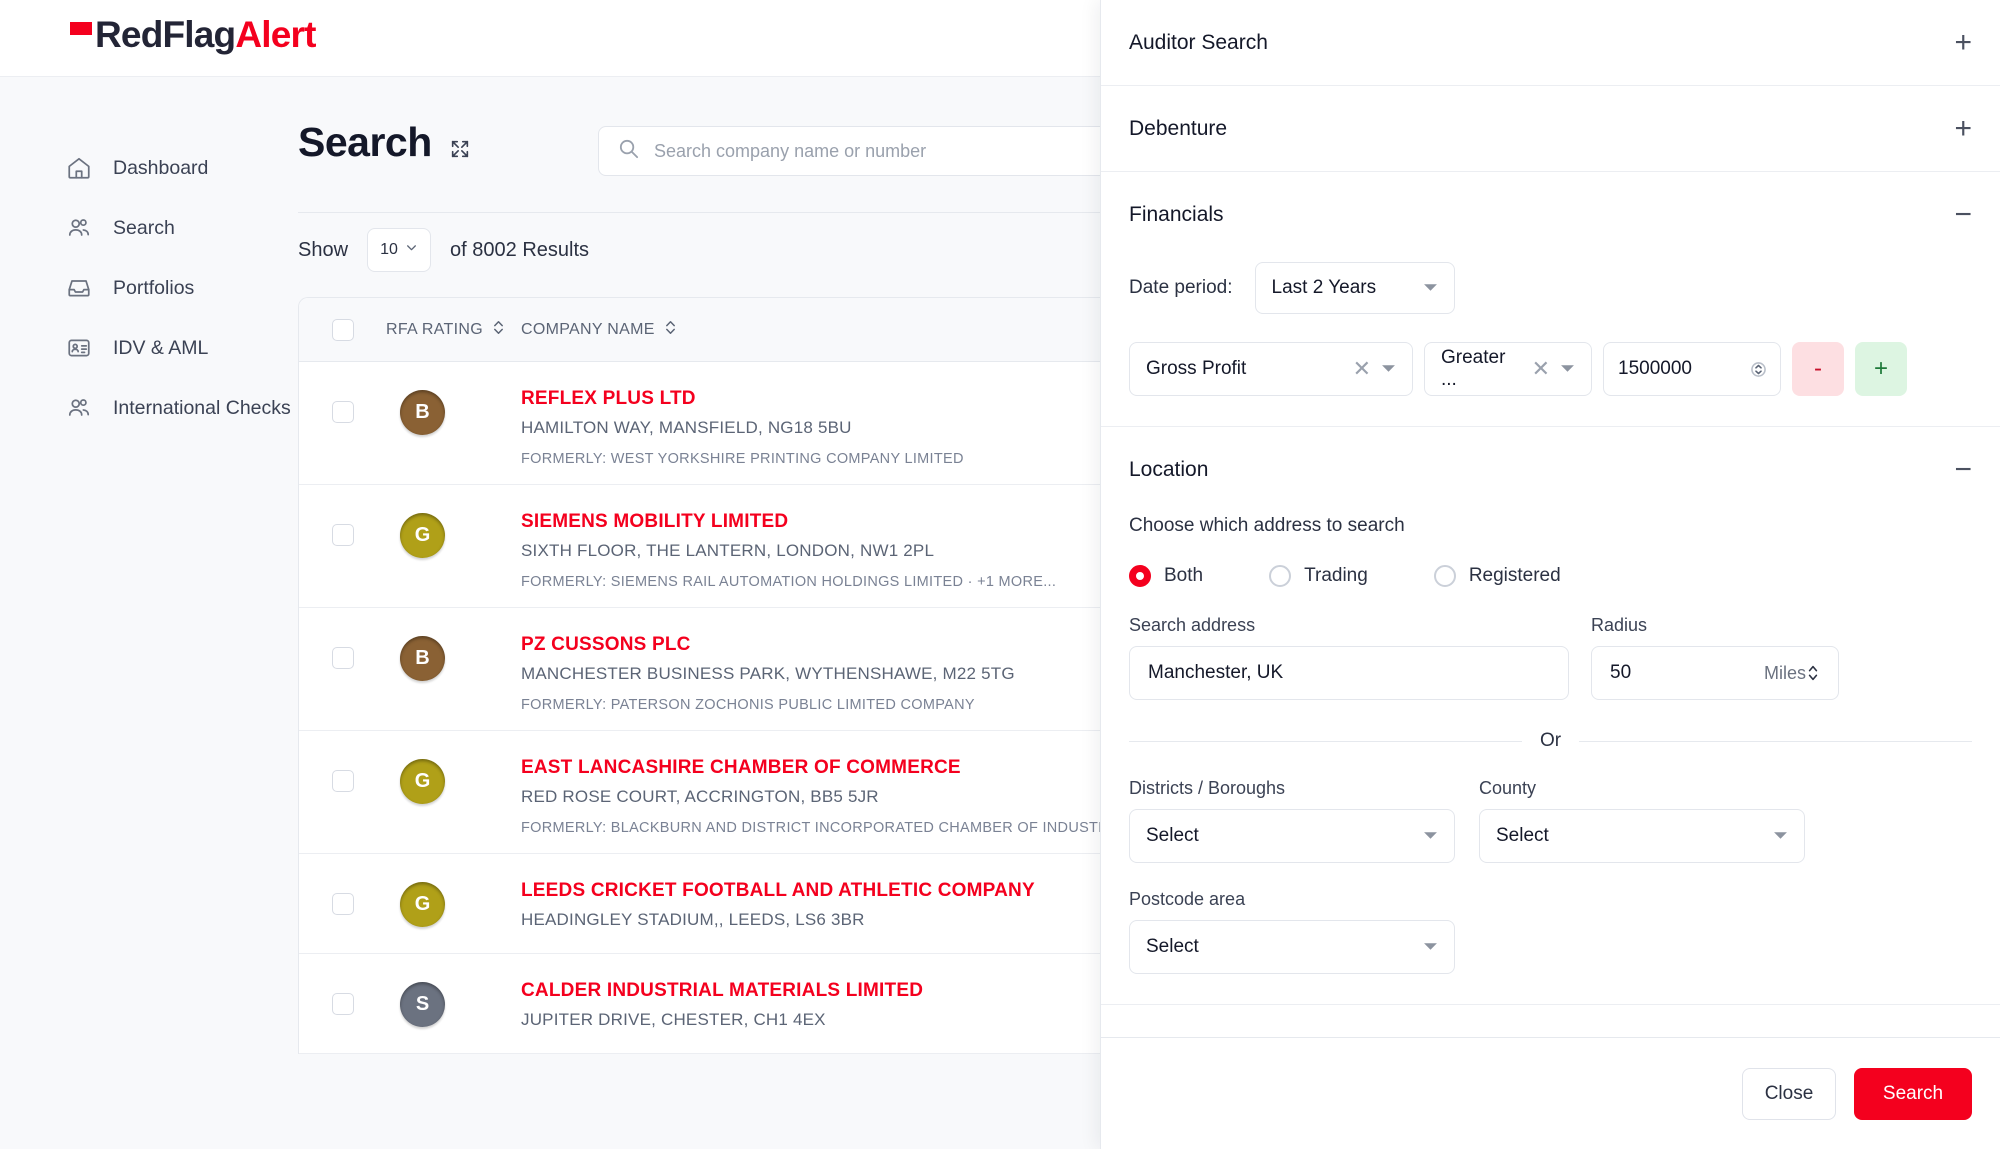 Image resolution: width=2000 pixels, height=1149 pixels. I want to click on select-all-cell, so click(342, 329).